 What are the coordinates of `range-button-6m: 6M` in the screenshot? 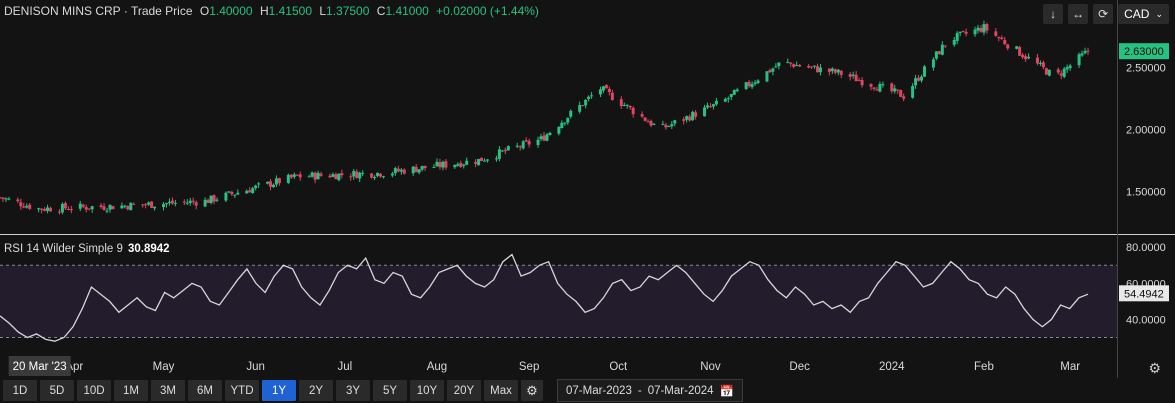 It's located at (205, 390).